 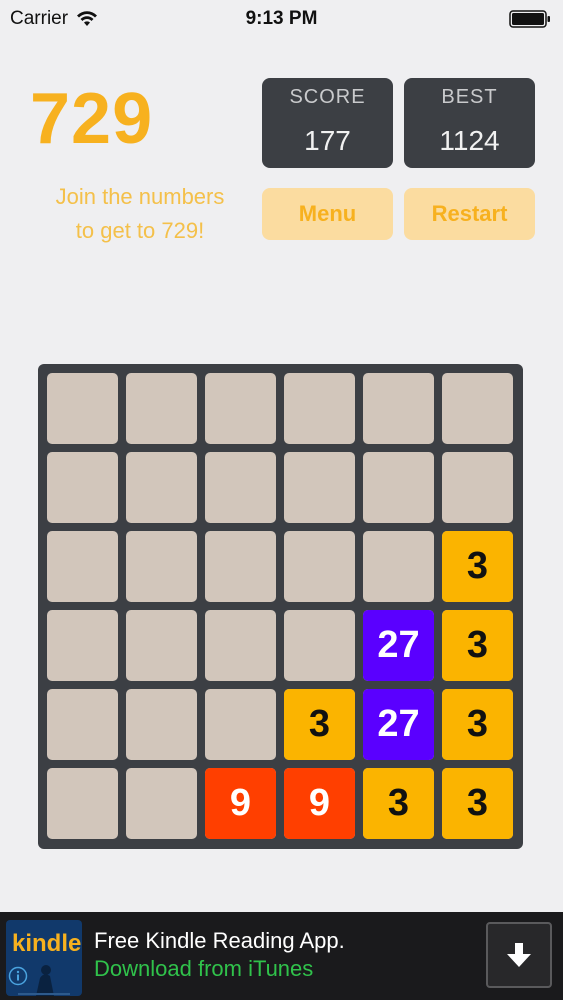 What do you see at coordinates (469, 214) in the screenshot?
I see `restart-button: Restart` at bounding box center [469, 214].